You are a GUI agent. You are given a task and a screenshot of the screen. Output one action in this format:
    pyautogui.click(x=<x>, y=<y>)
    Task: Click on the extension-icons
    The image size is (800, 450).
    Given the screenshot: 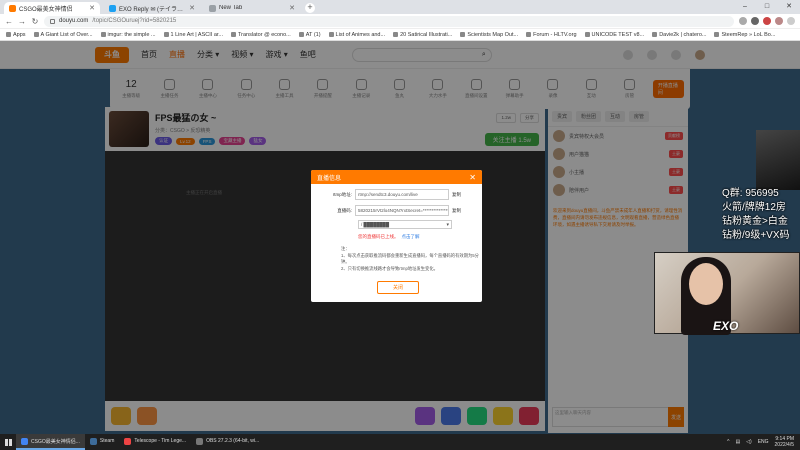 What is the action you would take?
    pyautogui.click(x=767, y=21)
    